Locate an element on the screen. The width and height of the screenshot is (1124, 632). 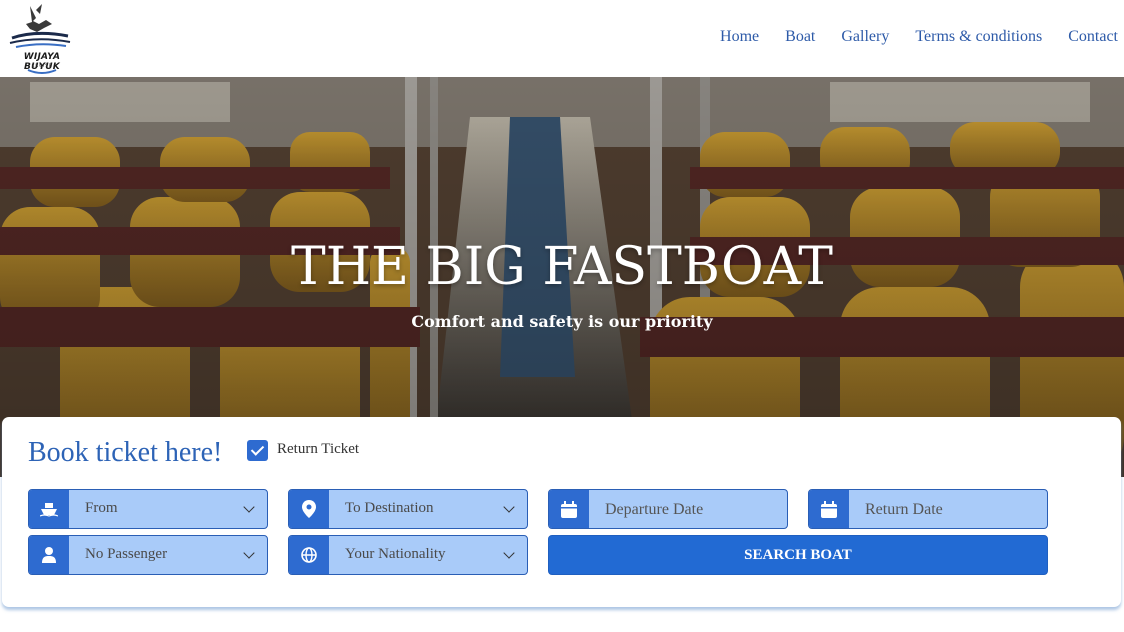
nav-home: Home is located at coordinates (739, 37).